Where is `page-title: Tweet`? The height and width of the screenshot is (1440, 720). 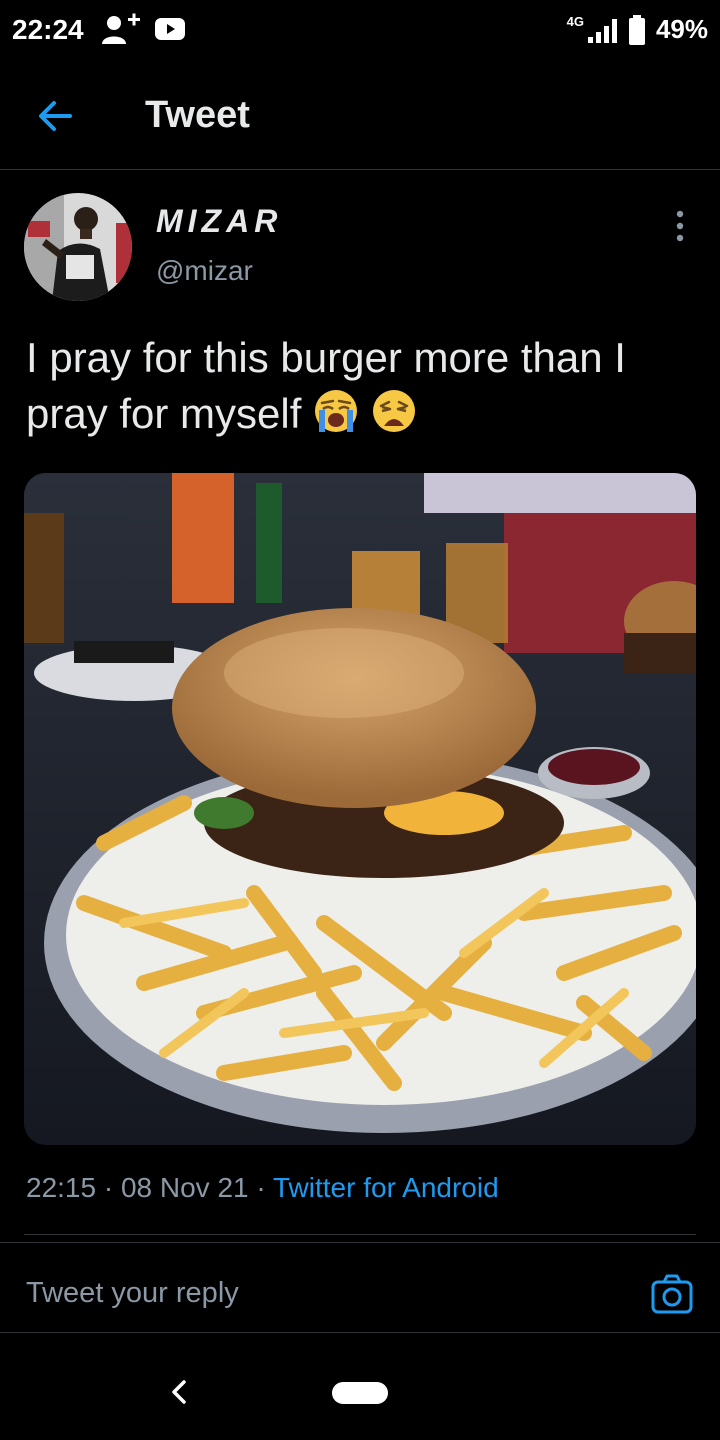
page-title: Tweet is located at coordinates (197, 115).